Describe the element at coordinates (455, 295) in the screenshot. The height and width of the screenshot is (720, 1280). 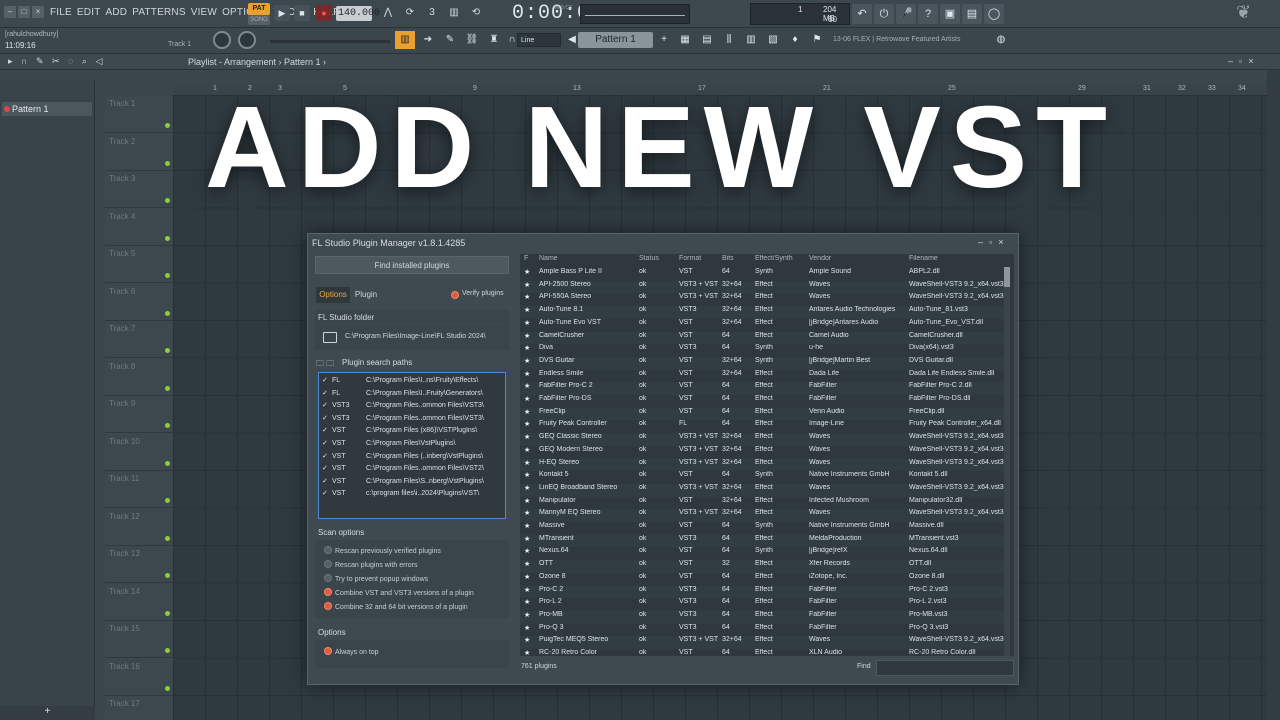
I see `verify-plugins-radio` at that location.